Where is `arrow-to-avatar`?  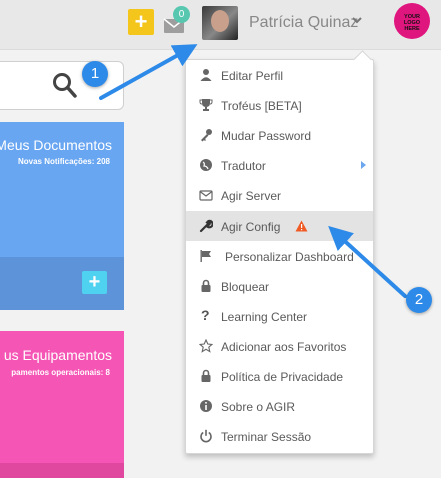 arrow-to-avatar is located at coordinates (148, 72).